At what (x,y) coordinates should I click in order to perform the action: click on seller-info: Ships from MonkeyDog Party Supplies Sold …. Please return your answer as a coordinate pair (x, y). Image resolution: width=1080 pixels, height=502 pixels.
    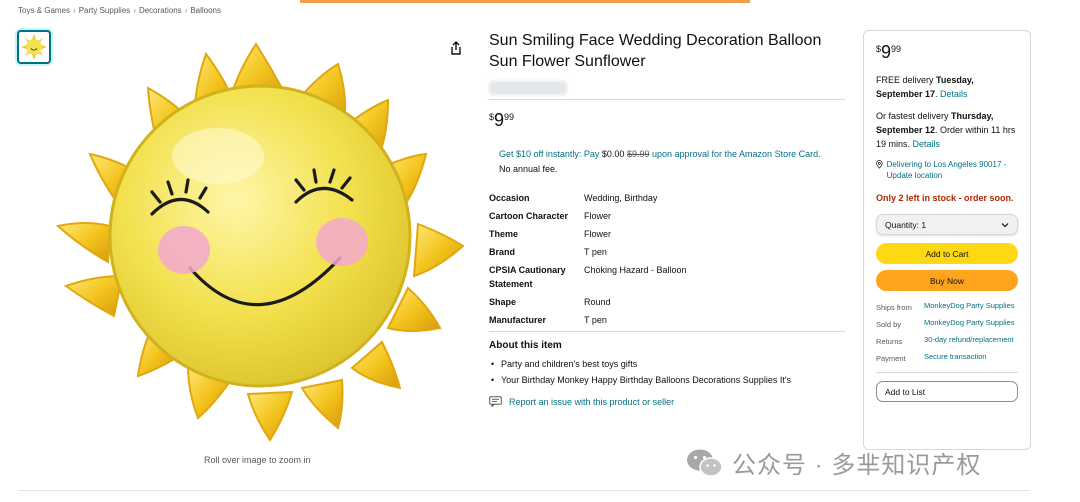
    Looking at the image, I should click on (947, 332).